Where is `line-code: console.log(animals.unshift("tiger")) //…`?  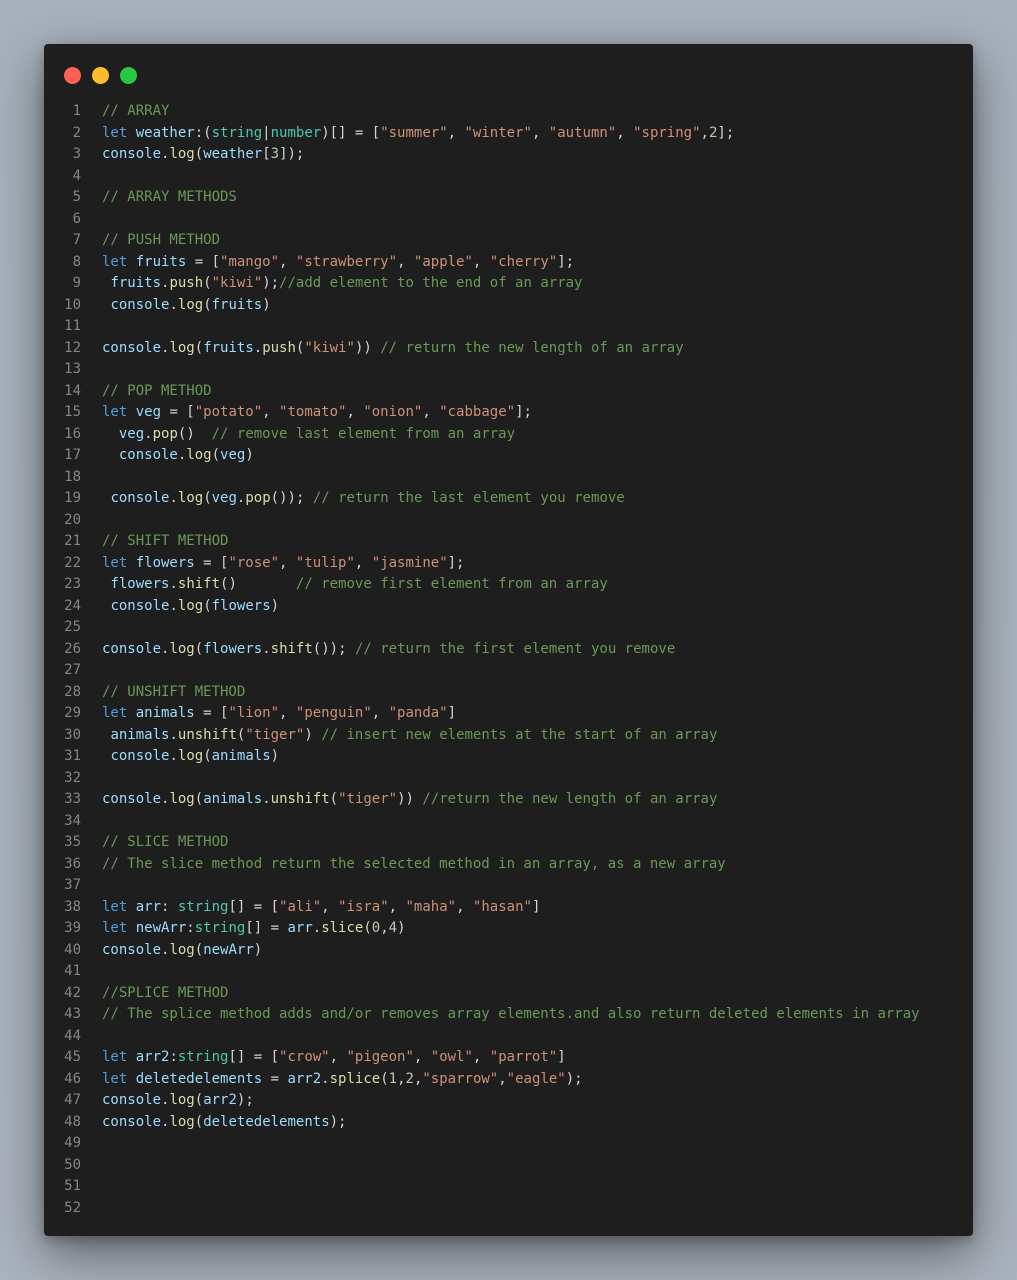
line-code: console.log(animals.unshift("tiger")) //… is located at coordinates (409, 800).